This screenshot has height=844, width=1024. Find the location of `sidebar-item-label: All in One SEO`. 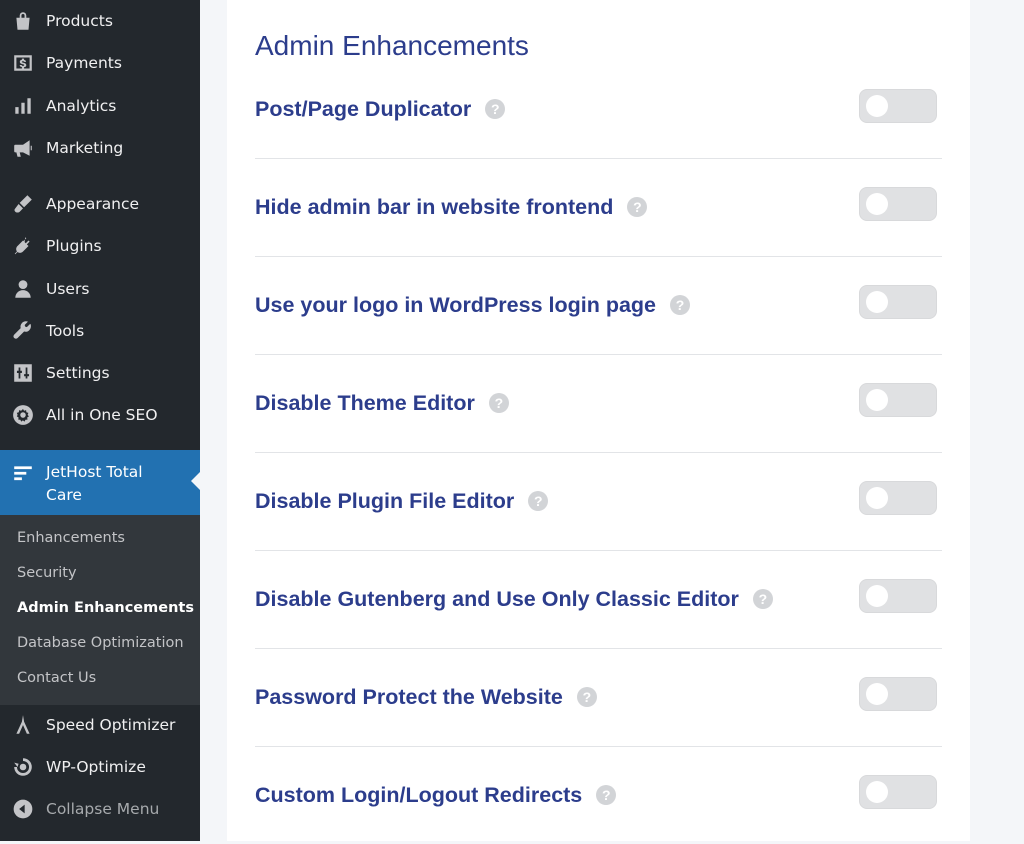

sidebar-item-label: All in One SEO is located at coordinates (102, 415).